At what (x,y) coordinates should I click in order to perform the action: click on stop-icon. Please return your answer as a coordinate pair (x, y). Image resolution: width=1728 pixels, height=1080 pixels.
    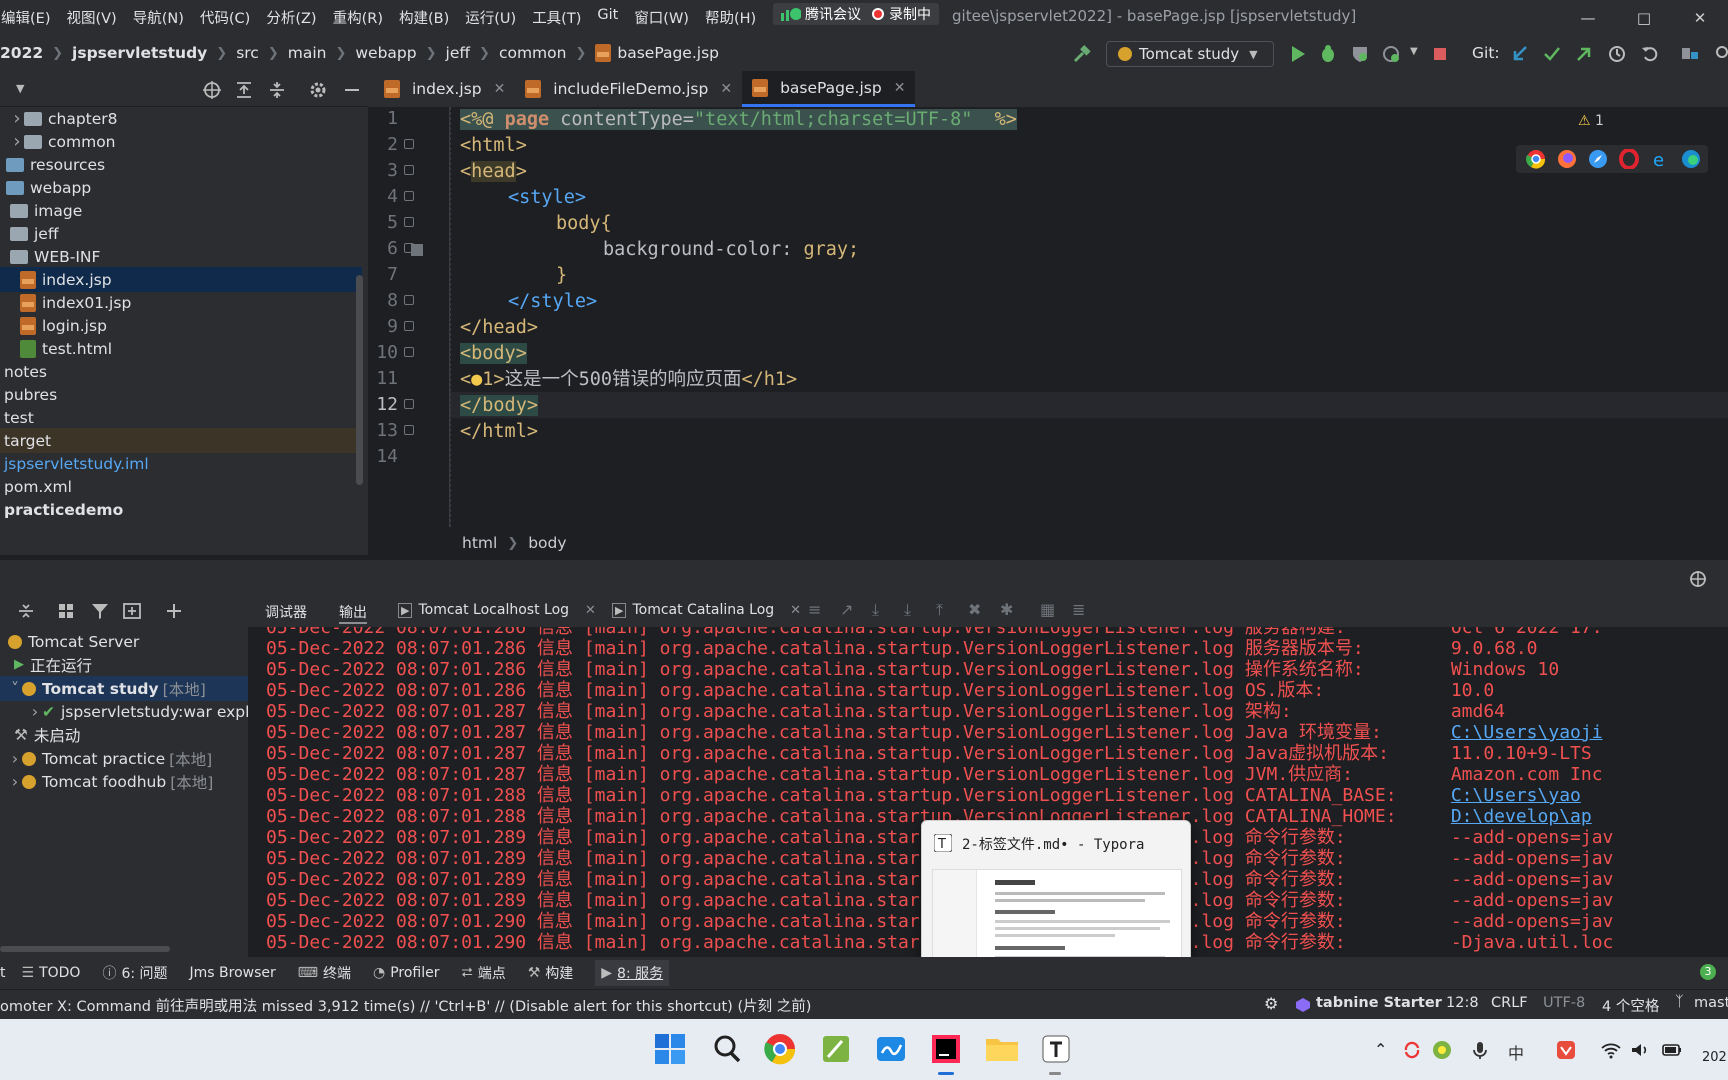
    Looking at the image, I should click on (1440, 54).